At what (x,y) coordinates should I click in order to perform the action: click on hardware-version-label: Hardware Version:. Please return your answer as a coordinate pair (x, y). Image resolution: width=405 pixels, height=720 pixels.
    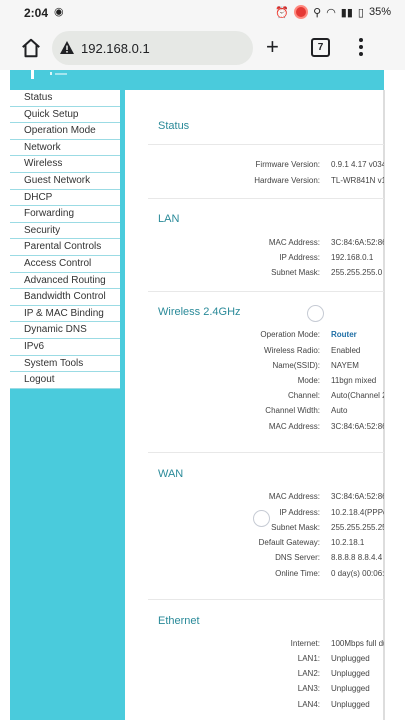
    Looking at the image, I should click on (287, 180).